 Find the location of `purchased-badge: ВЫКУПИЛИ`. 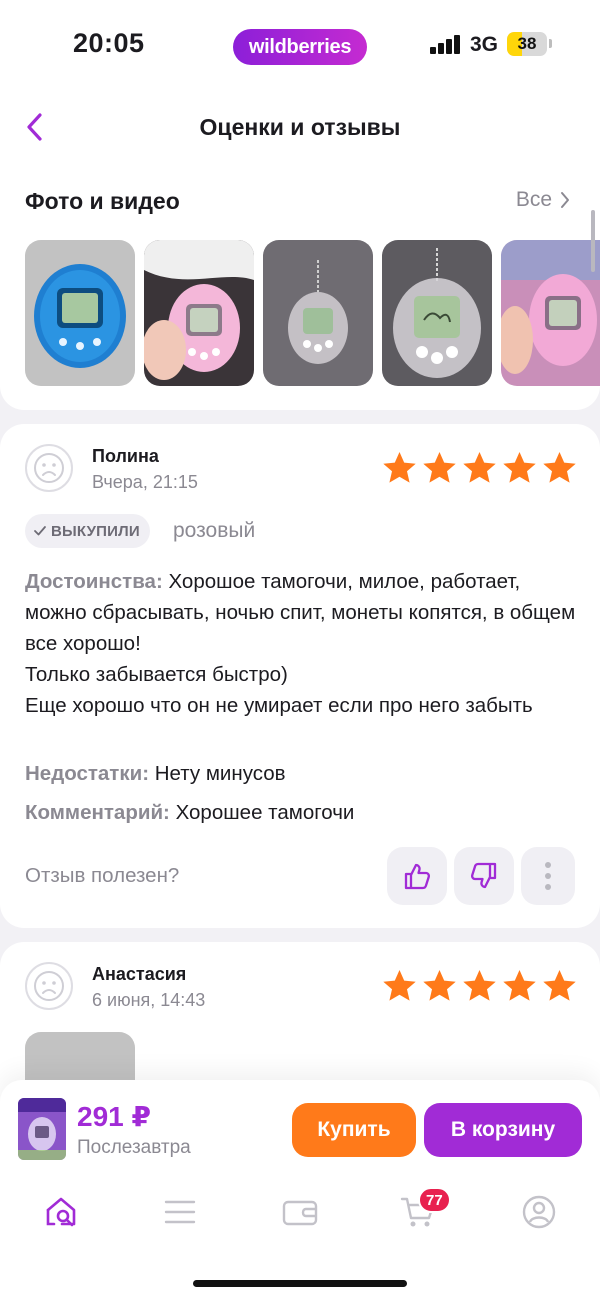

purchased-badge: ВЫКУПИЛИ is located at coordinates (87, 531).